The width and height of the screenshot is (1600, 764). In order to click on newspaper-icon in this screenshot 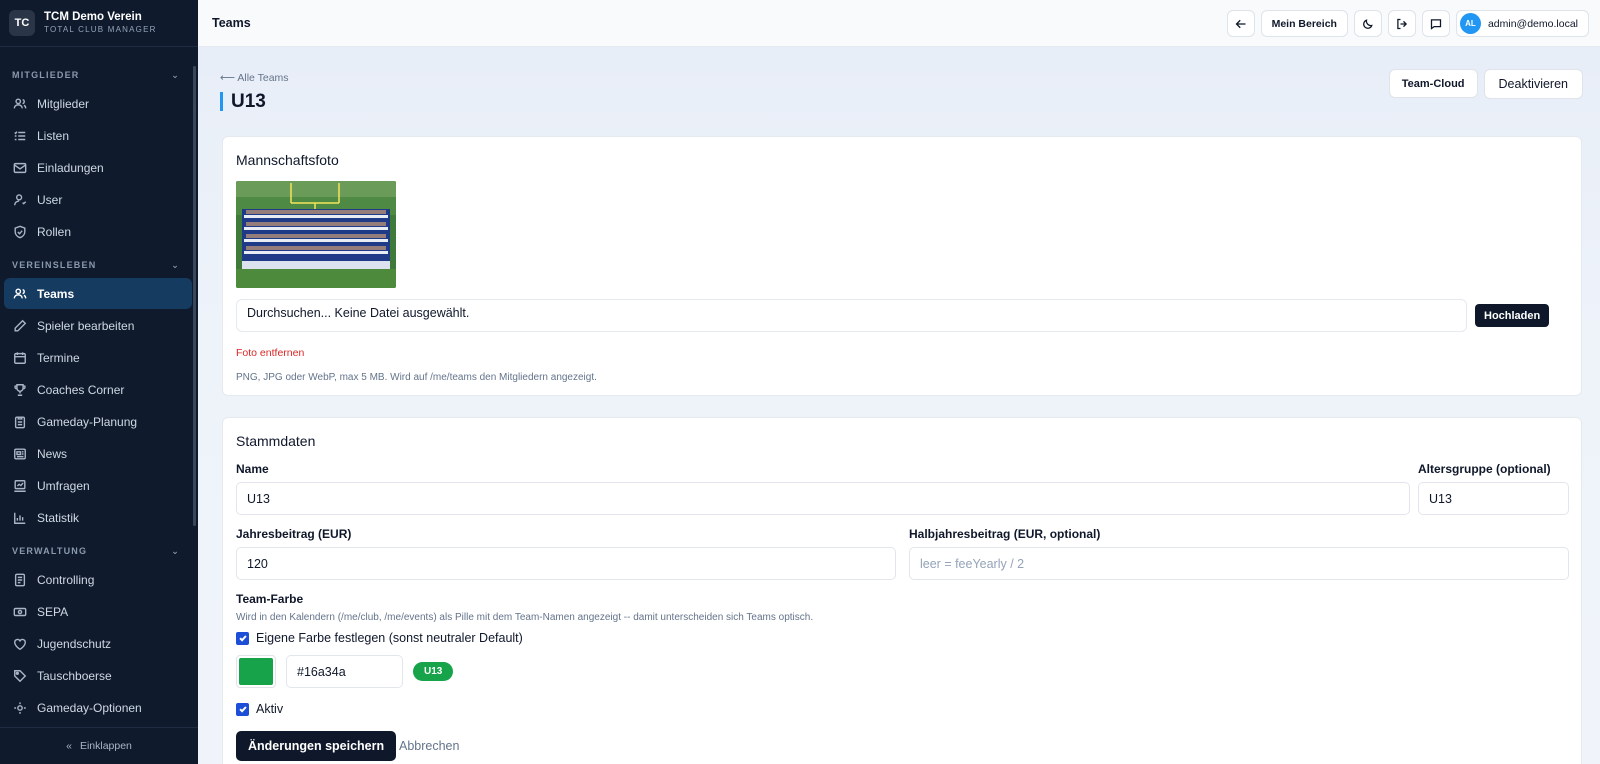, I will do `click(20, 454)`.